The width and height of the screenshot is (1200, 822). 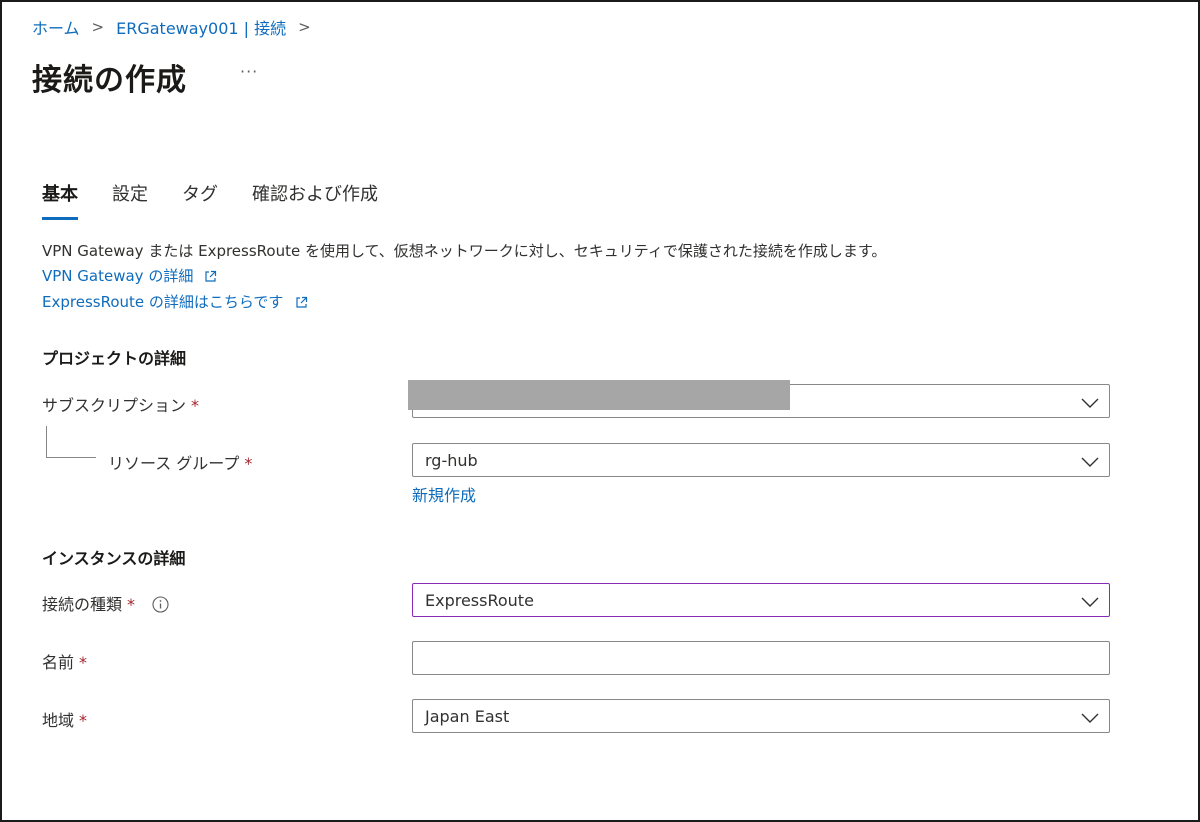 What do you see at coordinates (761, 658) in the screenshot?
I see `name-input` at bounding box center [761, 658].